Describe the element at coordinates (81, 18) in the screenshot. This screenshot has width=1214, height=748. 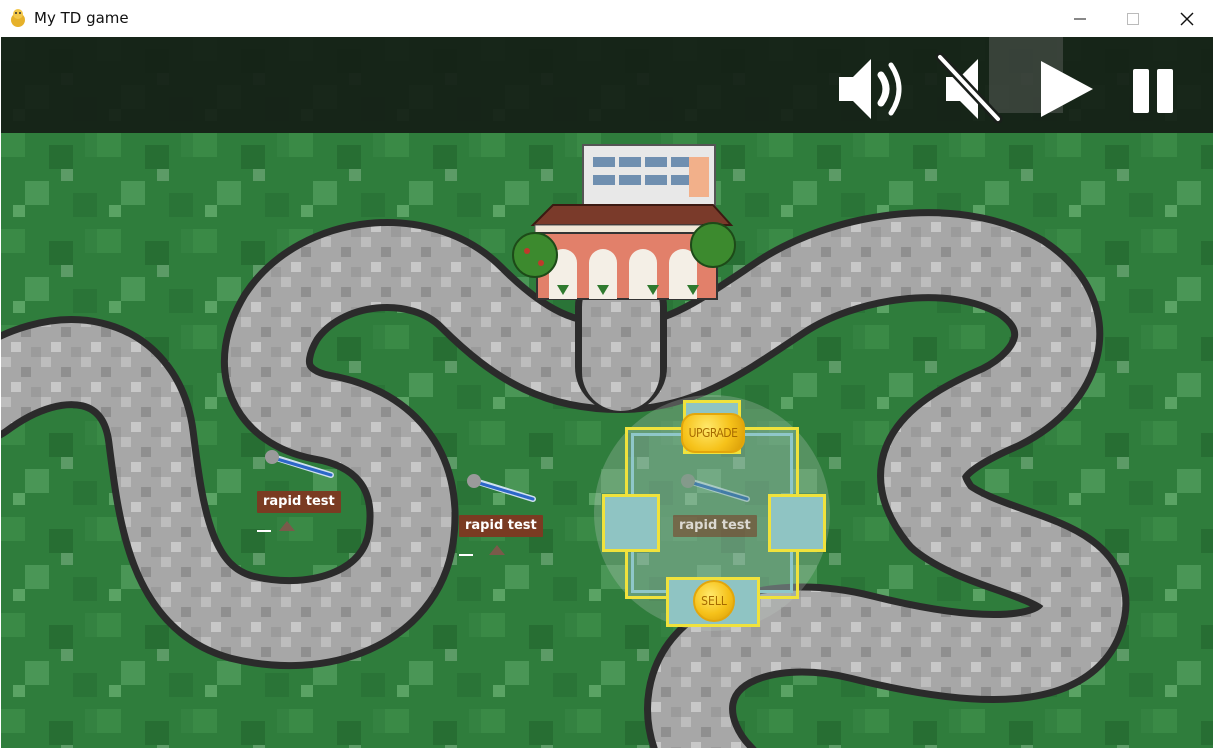
I see `window-title: My TD game` at that location.